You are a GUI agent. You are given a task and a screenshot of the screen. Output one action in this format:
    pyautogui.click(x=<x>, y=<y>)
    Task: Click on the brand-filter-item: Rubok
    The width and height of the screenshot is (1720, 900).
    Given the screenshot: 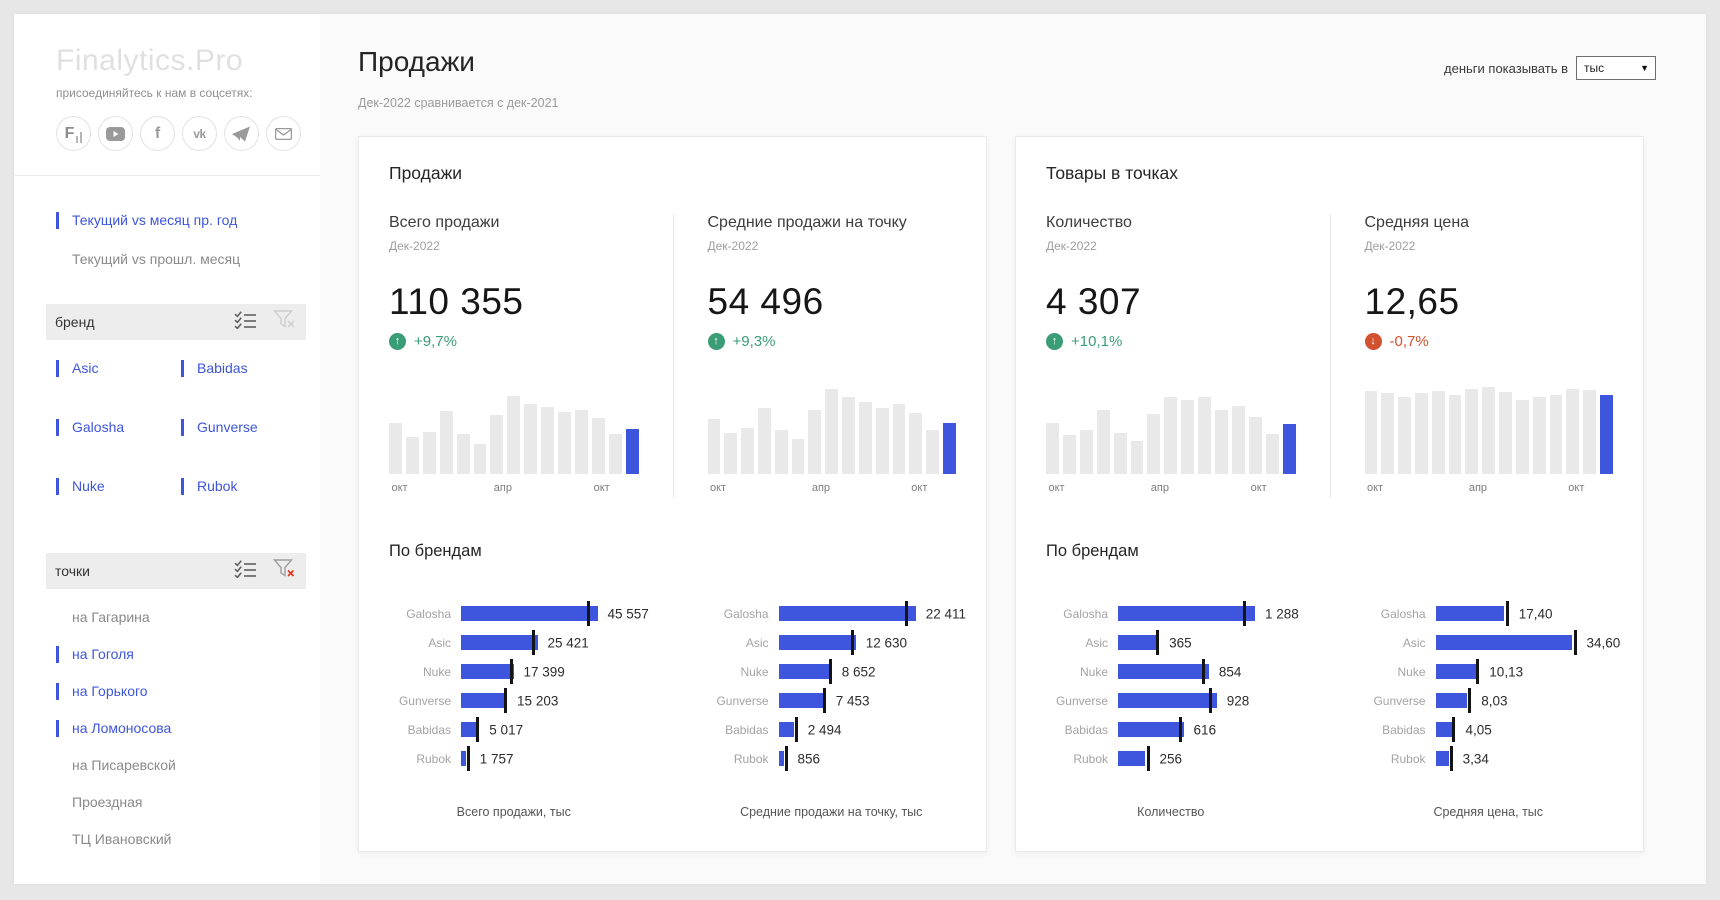 What is the action you would take?
    pyautogui.click(x=243, y=486)
    